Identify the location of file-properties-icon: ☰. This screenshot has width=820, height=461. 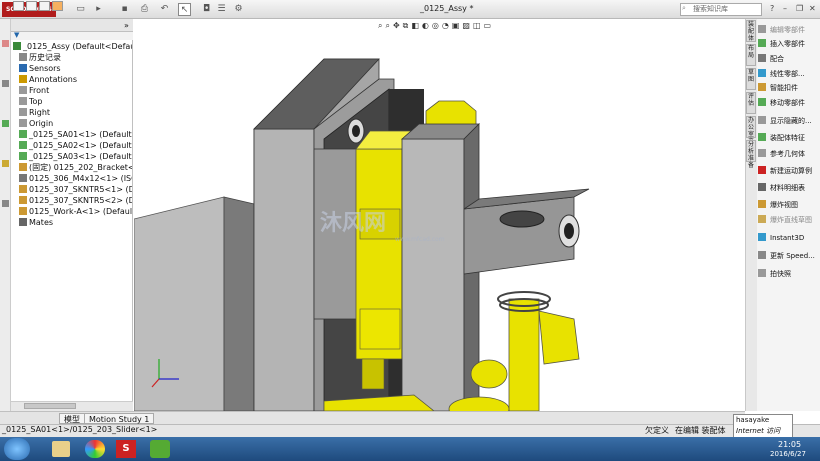
(221, 9).